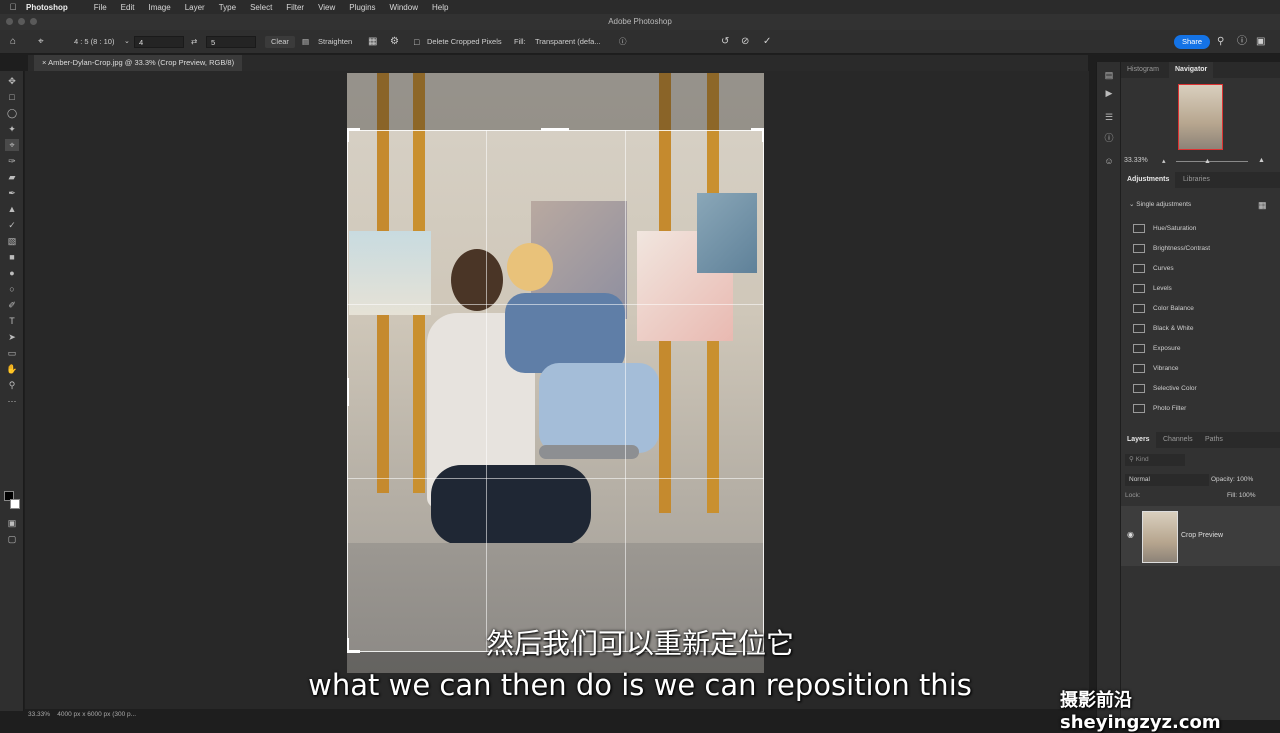 Image resolution: width=1280 pixels, height=733 pixels. What do you see at coordinates (12, 257) in the screenshot?
I see `gradient-tool-icon: ■` at bounding box center [12, 257].